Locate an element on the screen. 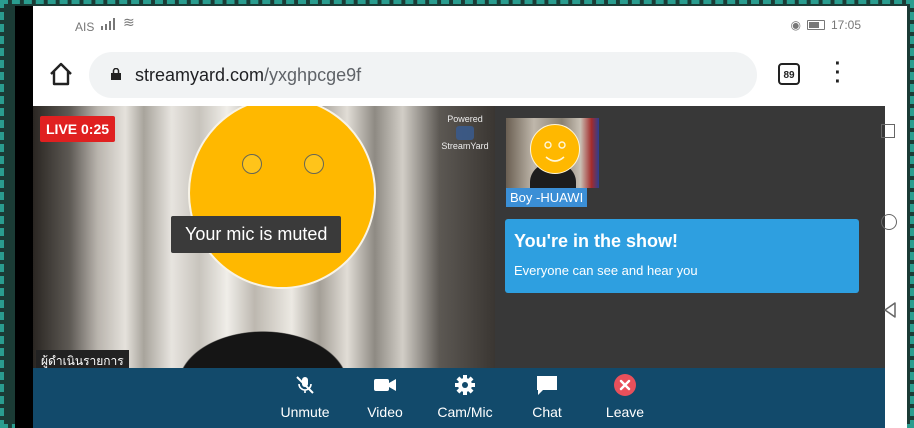 This screenshot has width=914, height=428. live-badge: LIVE 0:25 is located at coordinates (78, 129).